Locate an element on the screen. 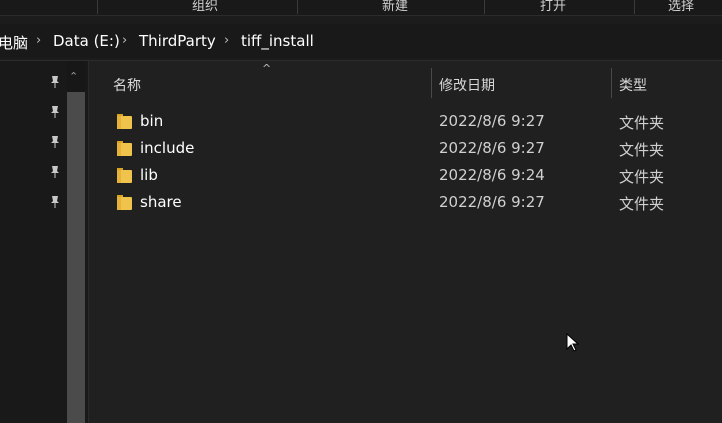 The image size is (722, 423). list-item: include 2022/8/6 9:27 文件夹 is located at coordinates (405, 148).